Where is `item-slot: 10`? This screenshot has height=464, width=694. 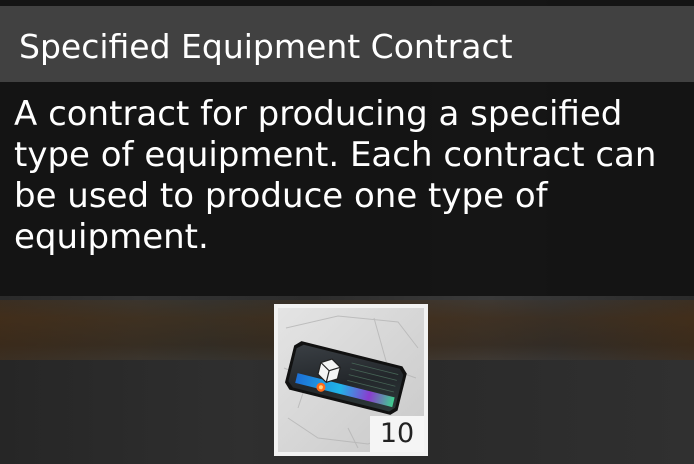 item-slot: 10 is located at coordinates (351, 380).